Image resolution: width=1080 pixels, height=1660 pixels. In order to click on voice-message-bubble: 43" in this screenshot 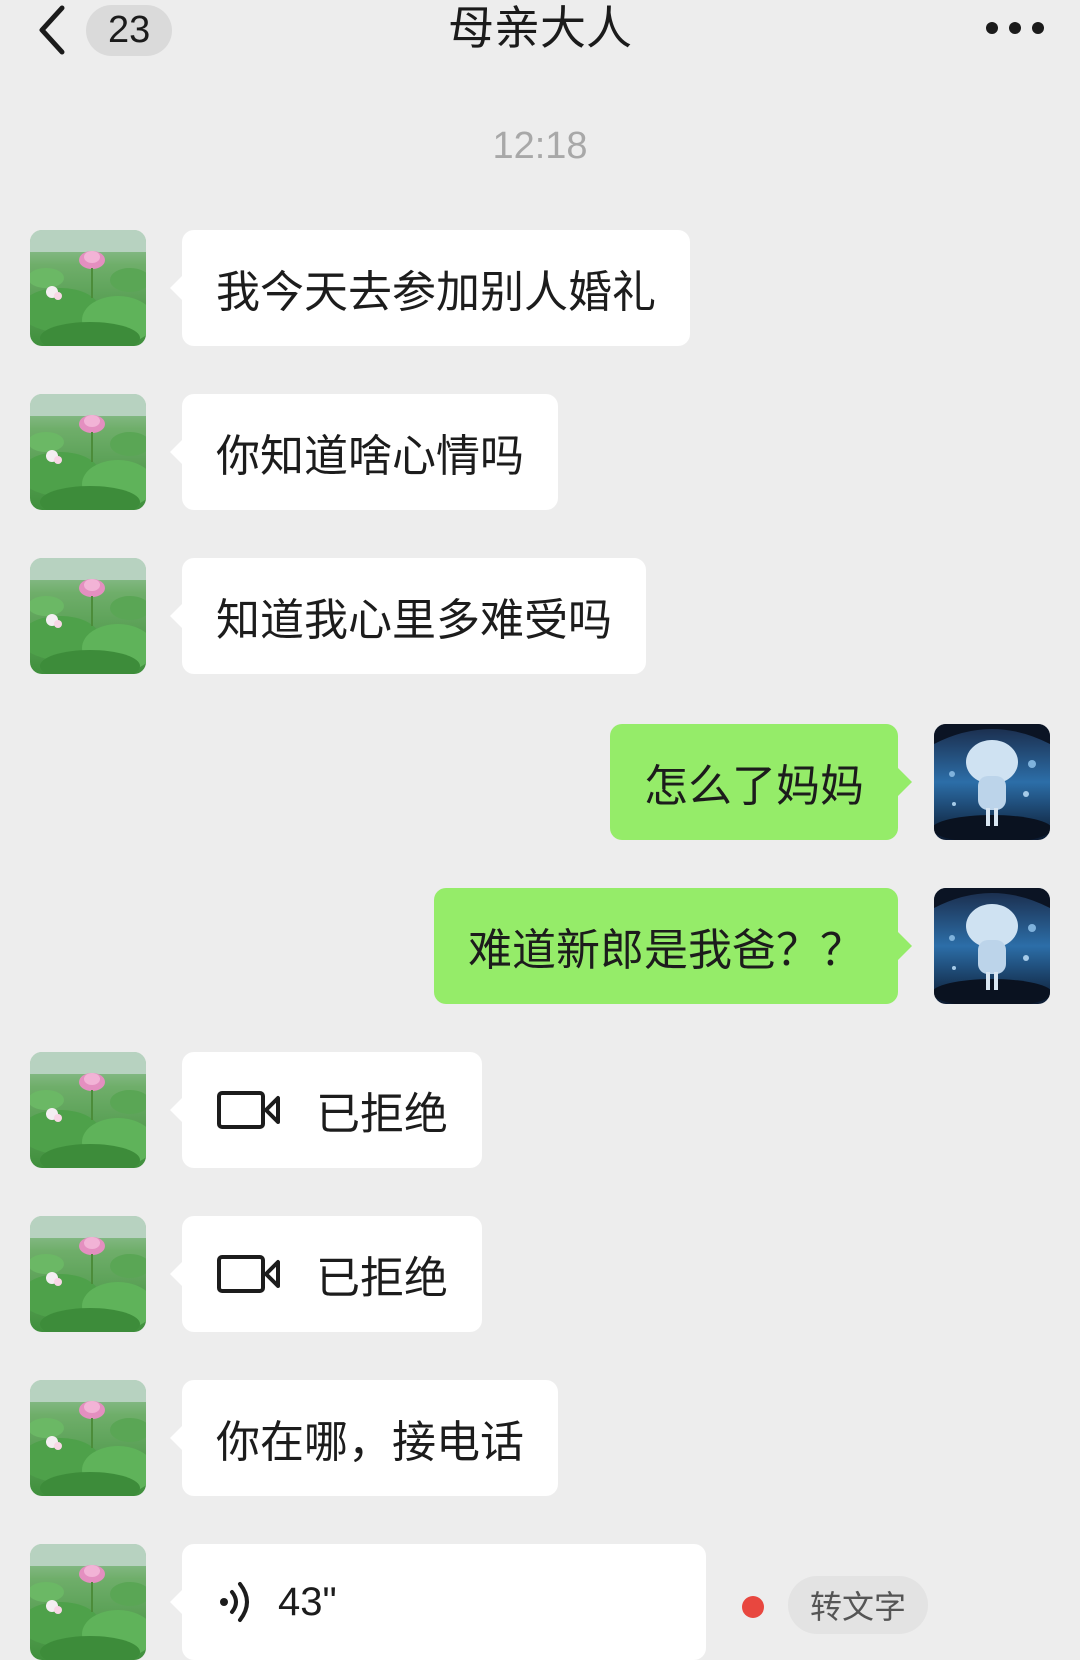, I will do `click(438, 1602)`.